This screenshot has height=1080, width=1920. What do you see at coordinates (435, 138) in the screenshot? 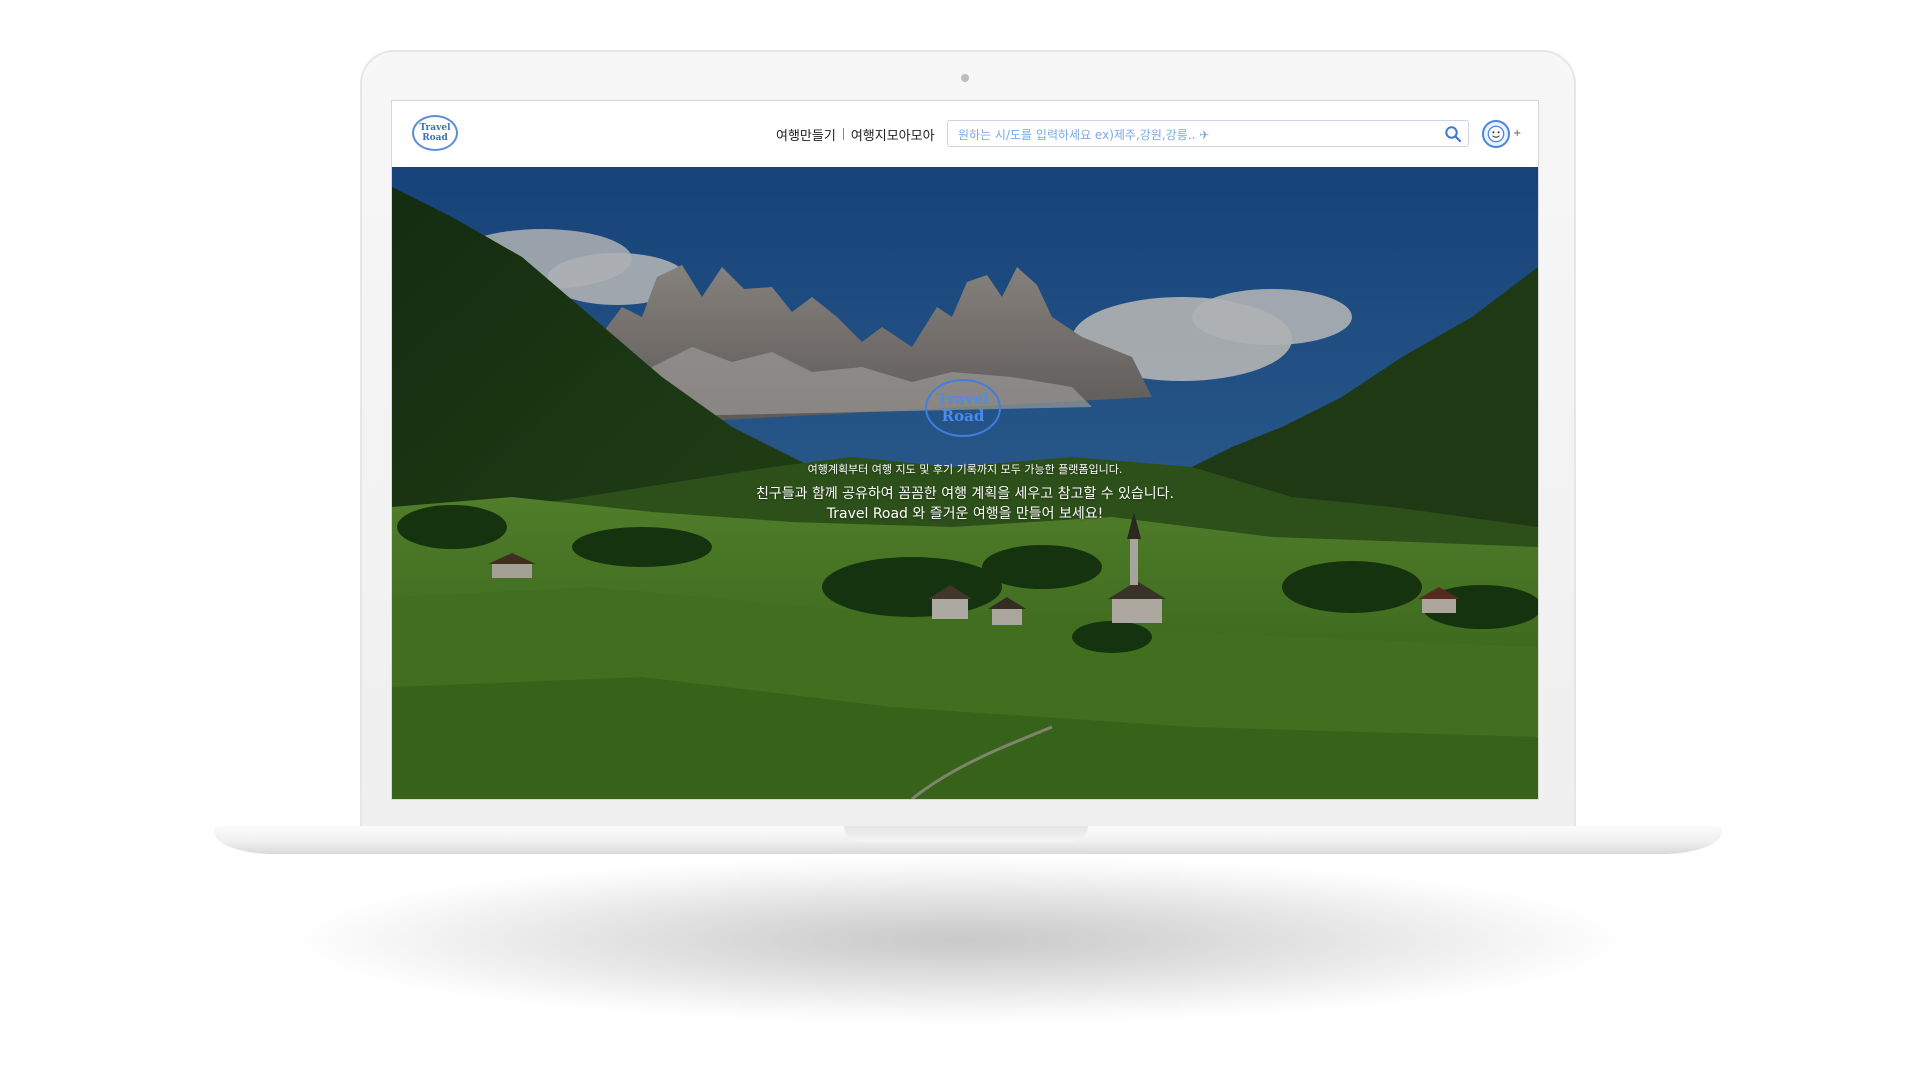
I see `logo-text-line2: Road` at bounding box center [435, 138].